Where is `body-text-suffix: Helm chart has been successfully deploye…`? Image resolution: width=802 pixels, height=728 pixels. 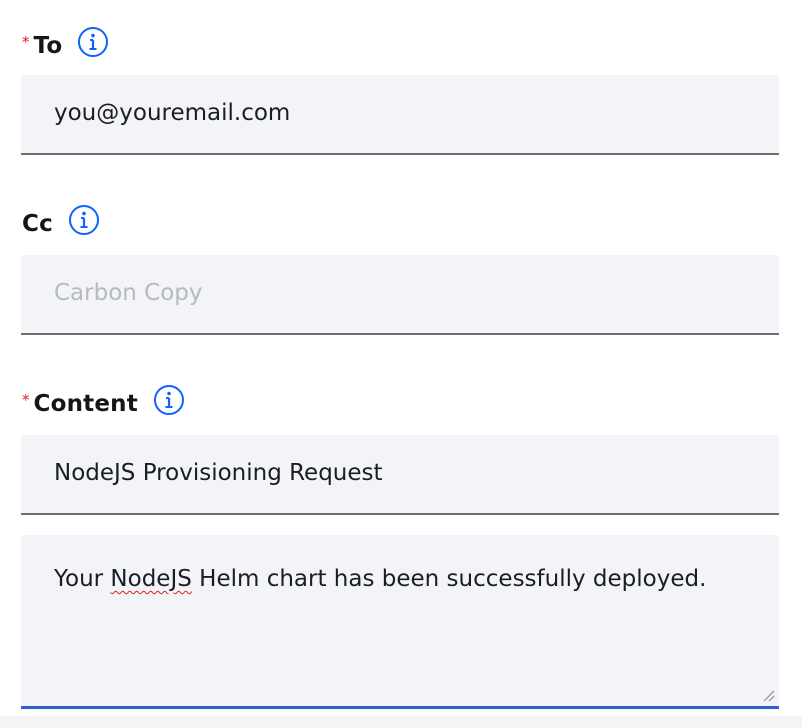 body-text-suffix: Helm chart has been successfully deploye… is located at coordinates (449, 579).